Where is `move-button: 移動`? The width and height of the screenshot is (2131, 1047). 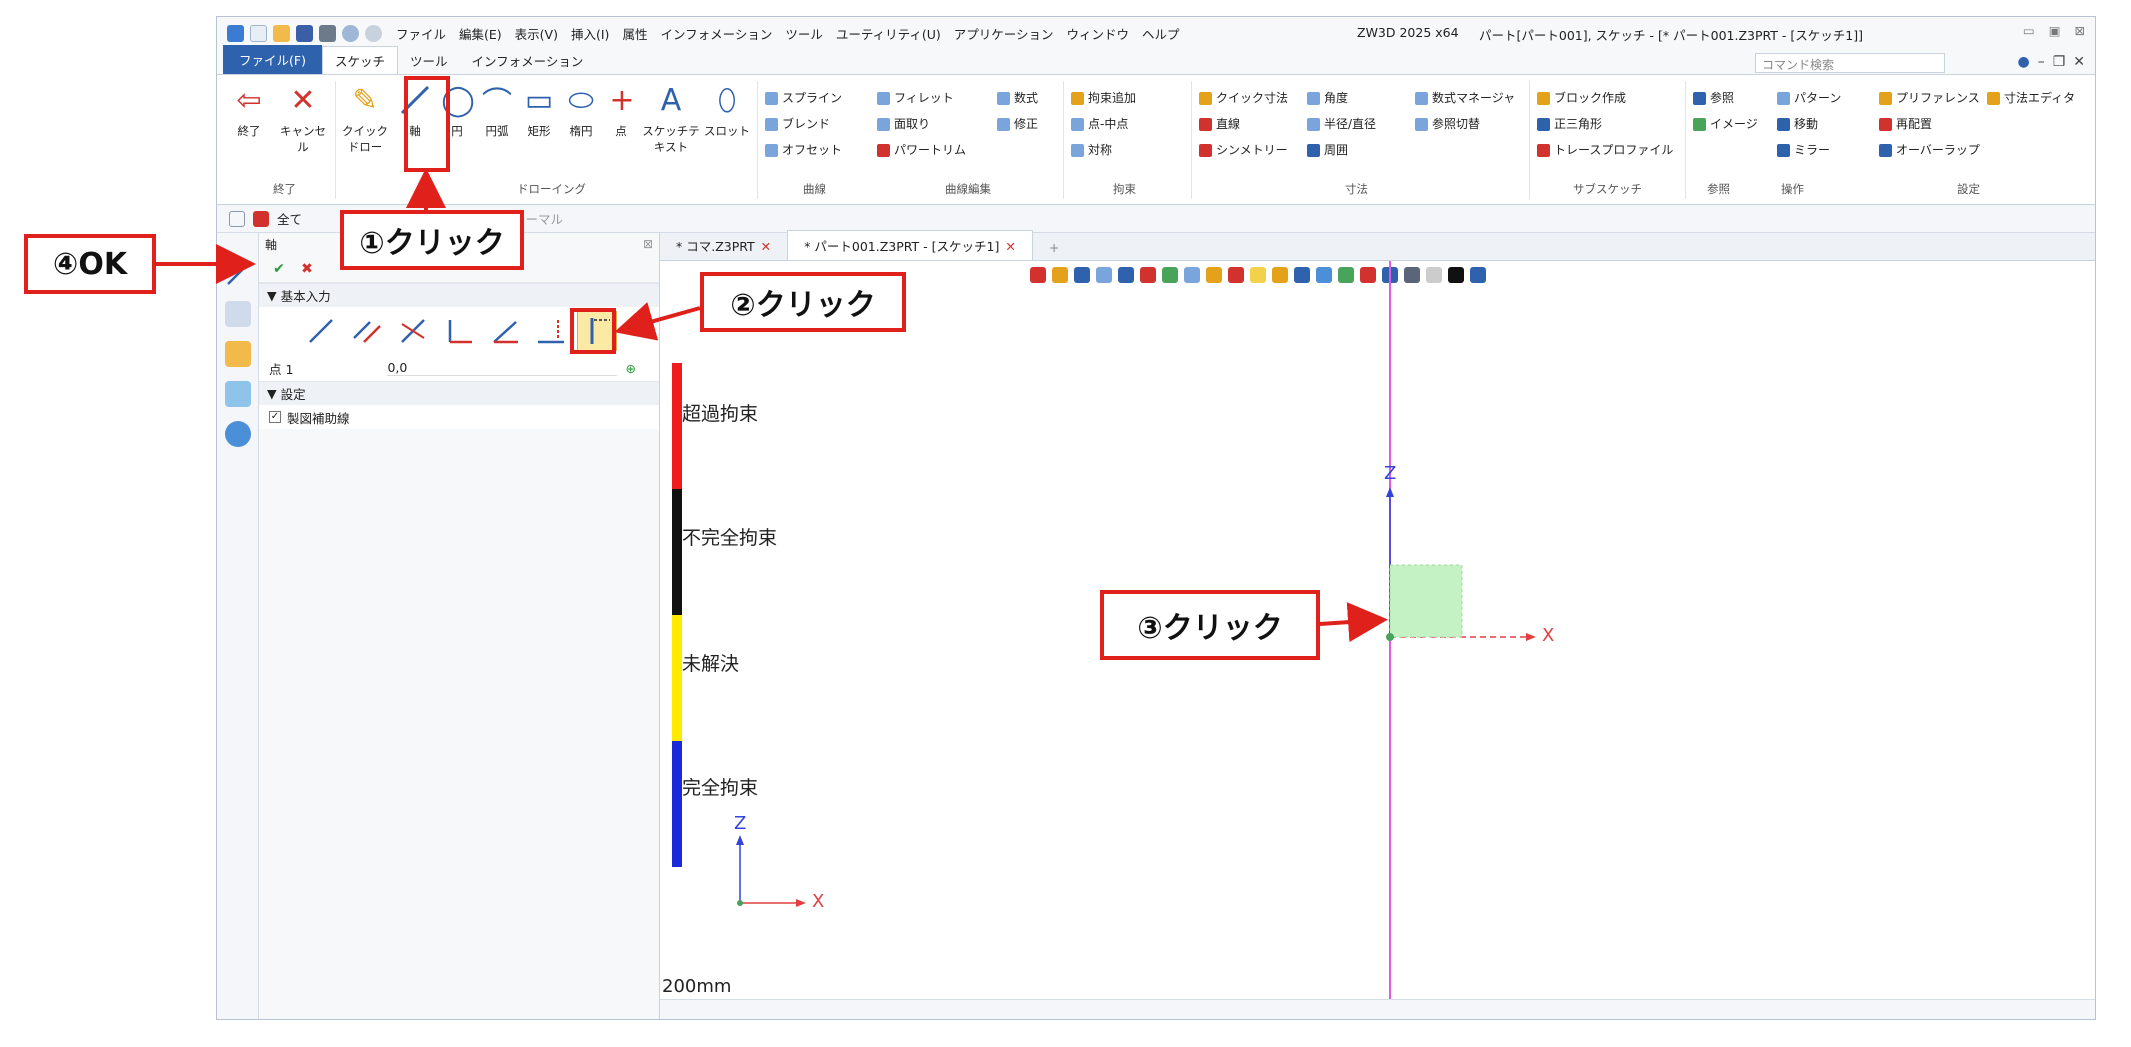 move-button: 移動 is located at coordinates (1809, 124).